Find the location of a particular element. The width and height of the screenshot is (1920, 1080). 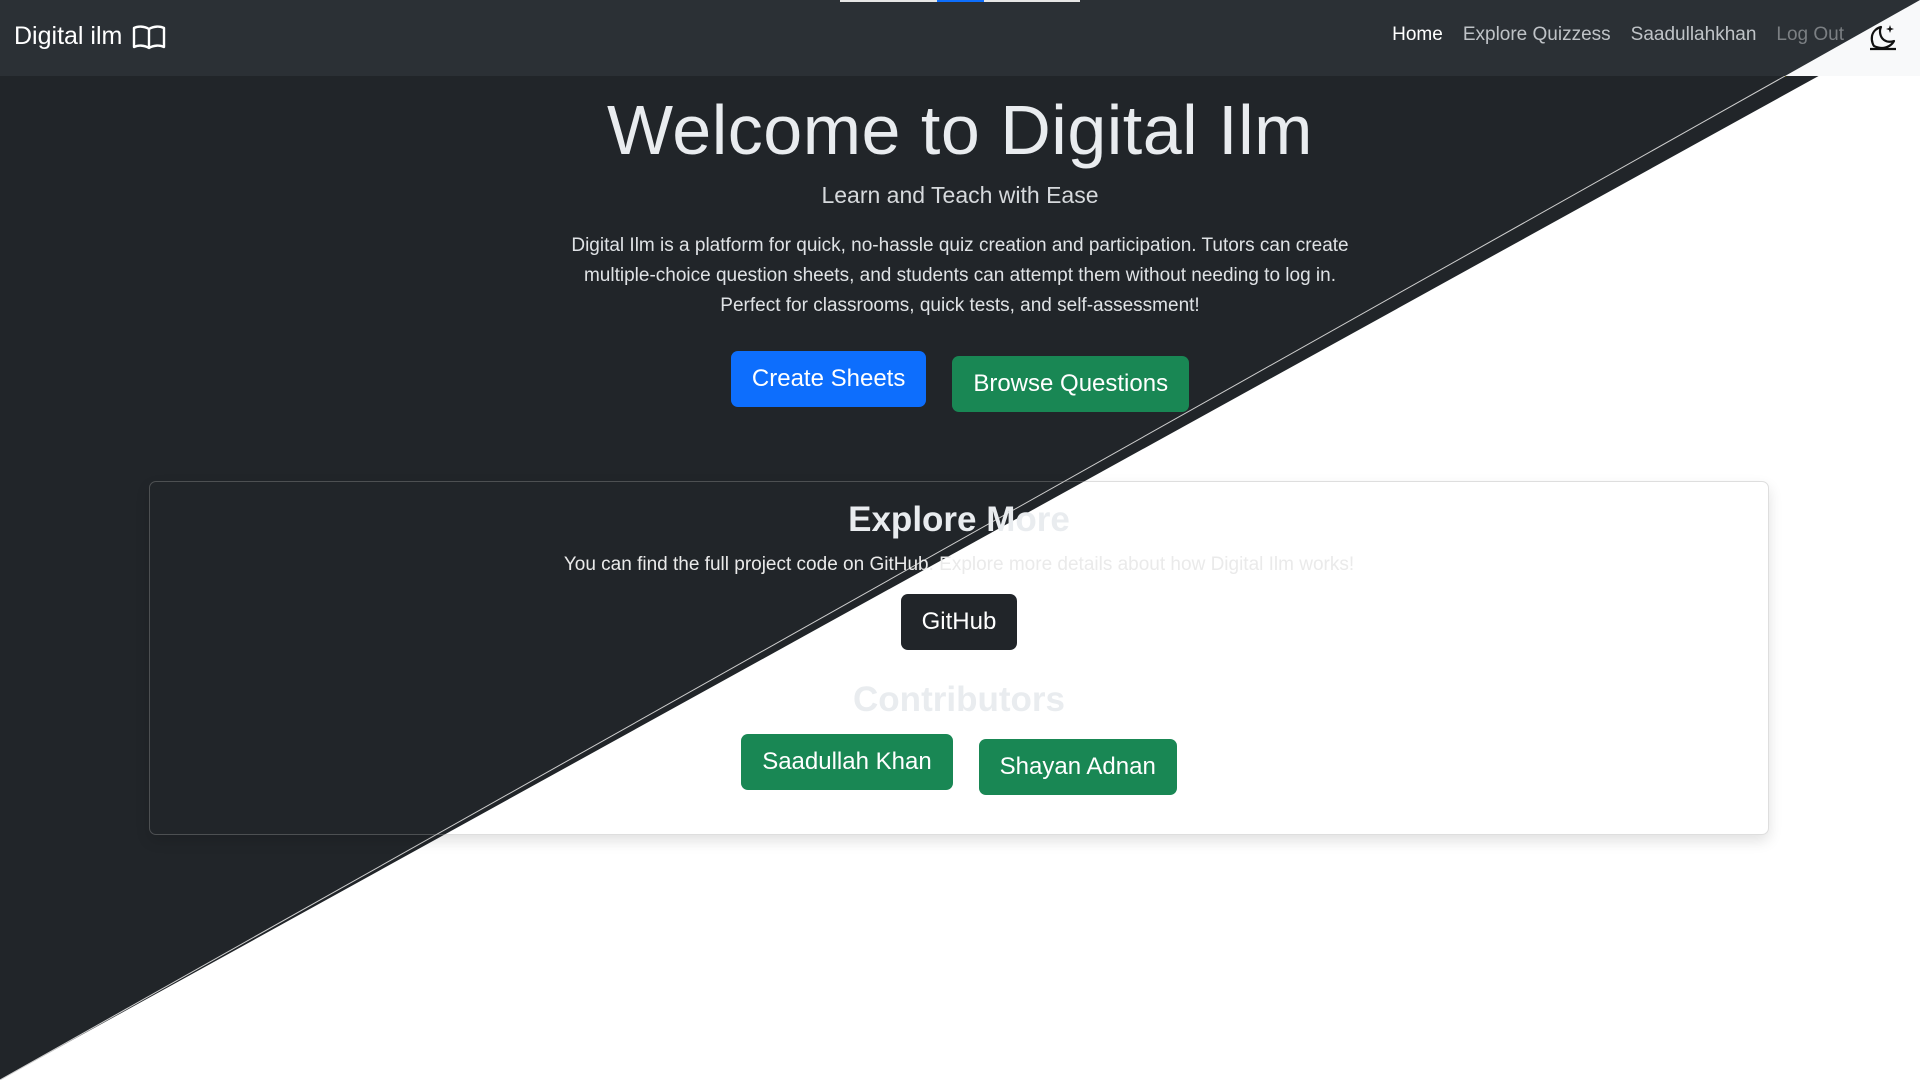

hero-buttons: Create Sheets Browse Questions is located at coordinates (960, 381).